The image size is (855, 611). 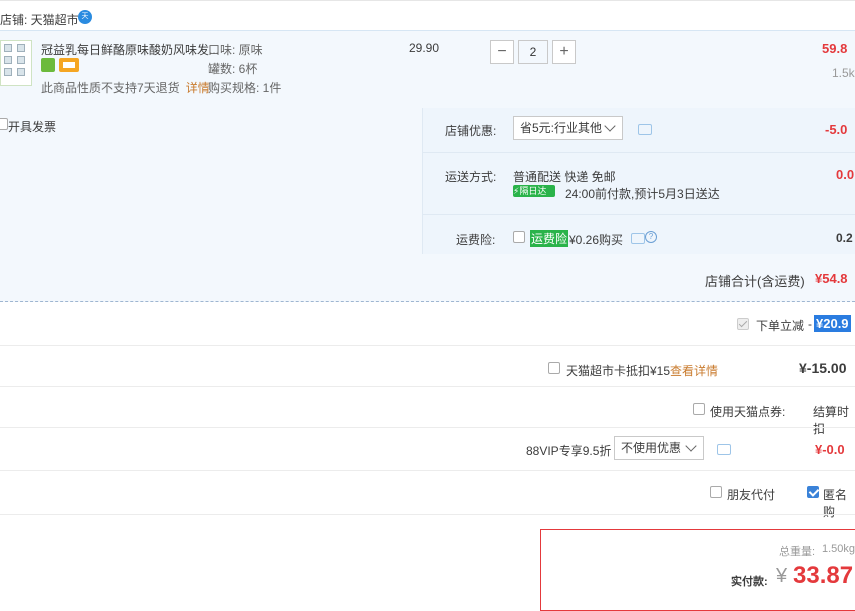 What do you see at coordinates (235, 50) in the screenshot?
I see `attr-flavor: 口味: 原味` at bounding box center [235, 50].